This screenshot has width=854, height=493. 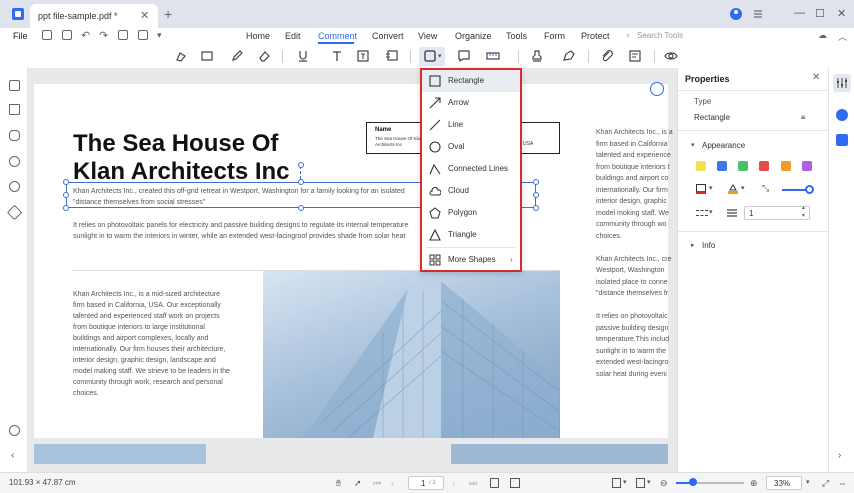 I want to click on new-tab-icon: +, so click(x=168, y=14).